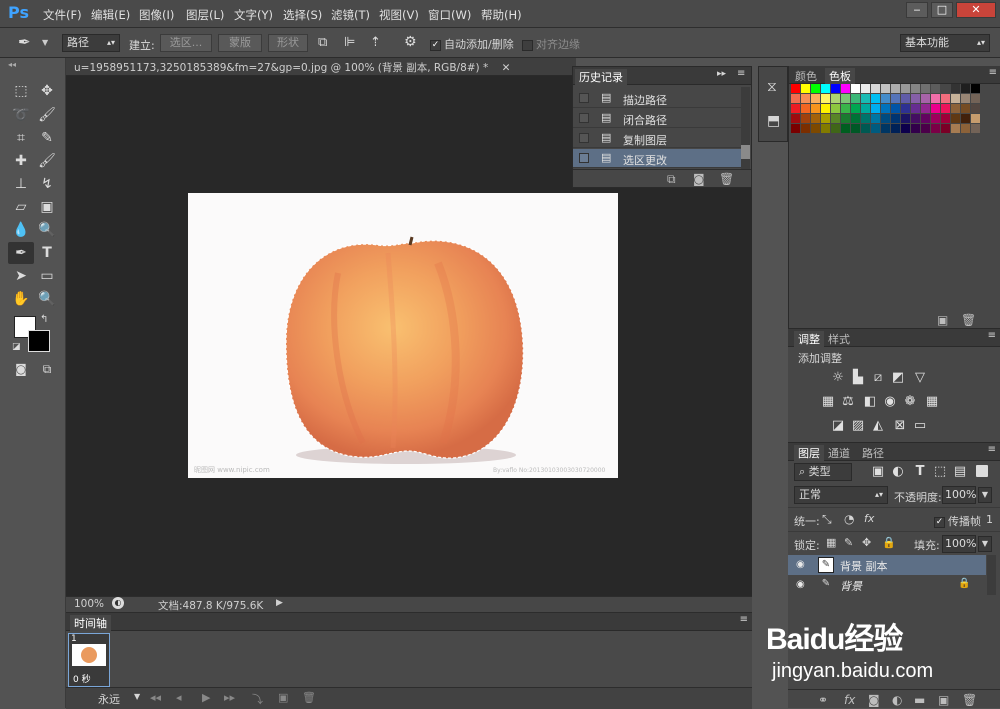 The image size is (1000, 709). What do you see at coordinates (838, 378) in the screenshot?
I see `brightness-contrast-icon: ☼` at bounding box center [838, 378].